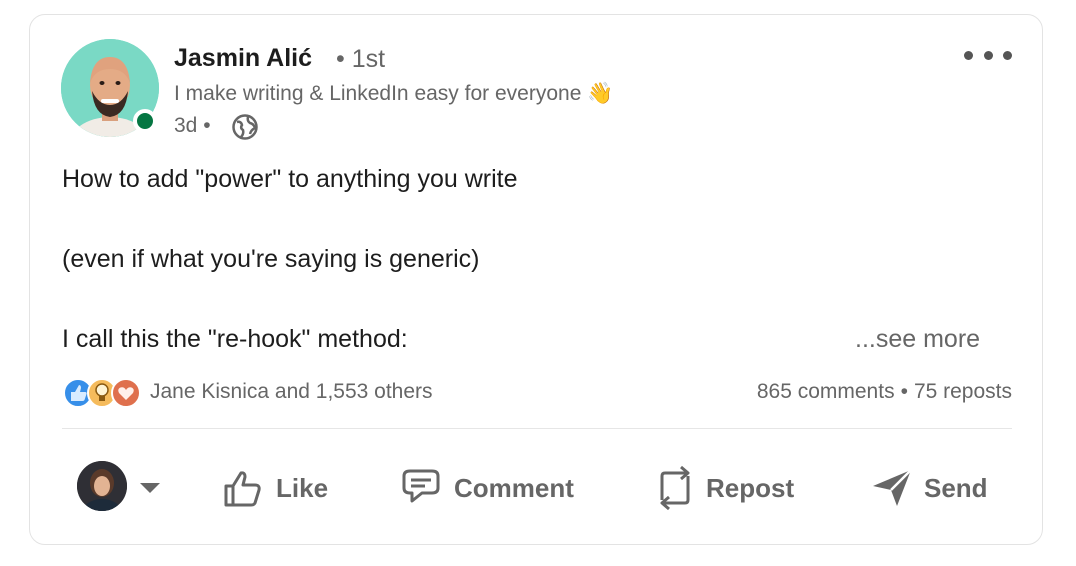  Describe the element at coordinates (275, 488) in the screenshot. I see `like-button: Like` at that location.